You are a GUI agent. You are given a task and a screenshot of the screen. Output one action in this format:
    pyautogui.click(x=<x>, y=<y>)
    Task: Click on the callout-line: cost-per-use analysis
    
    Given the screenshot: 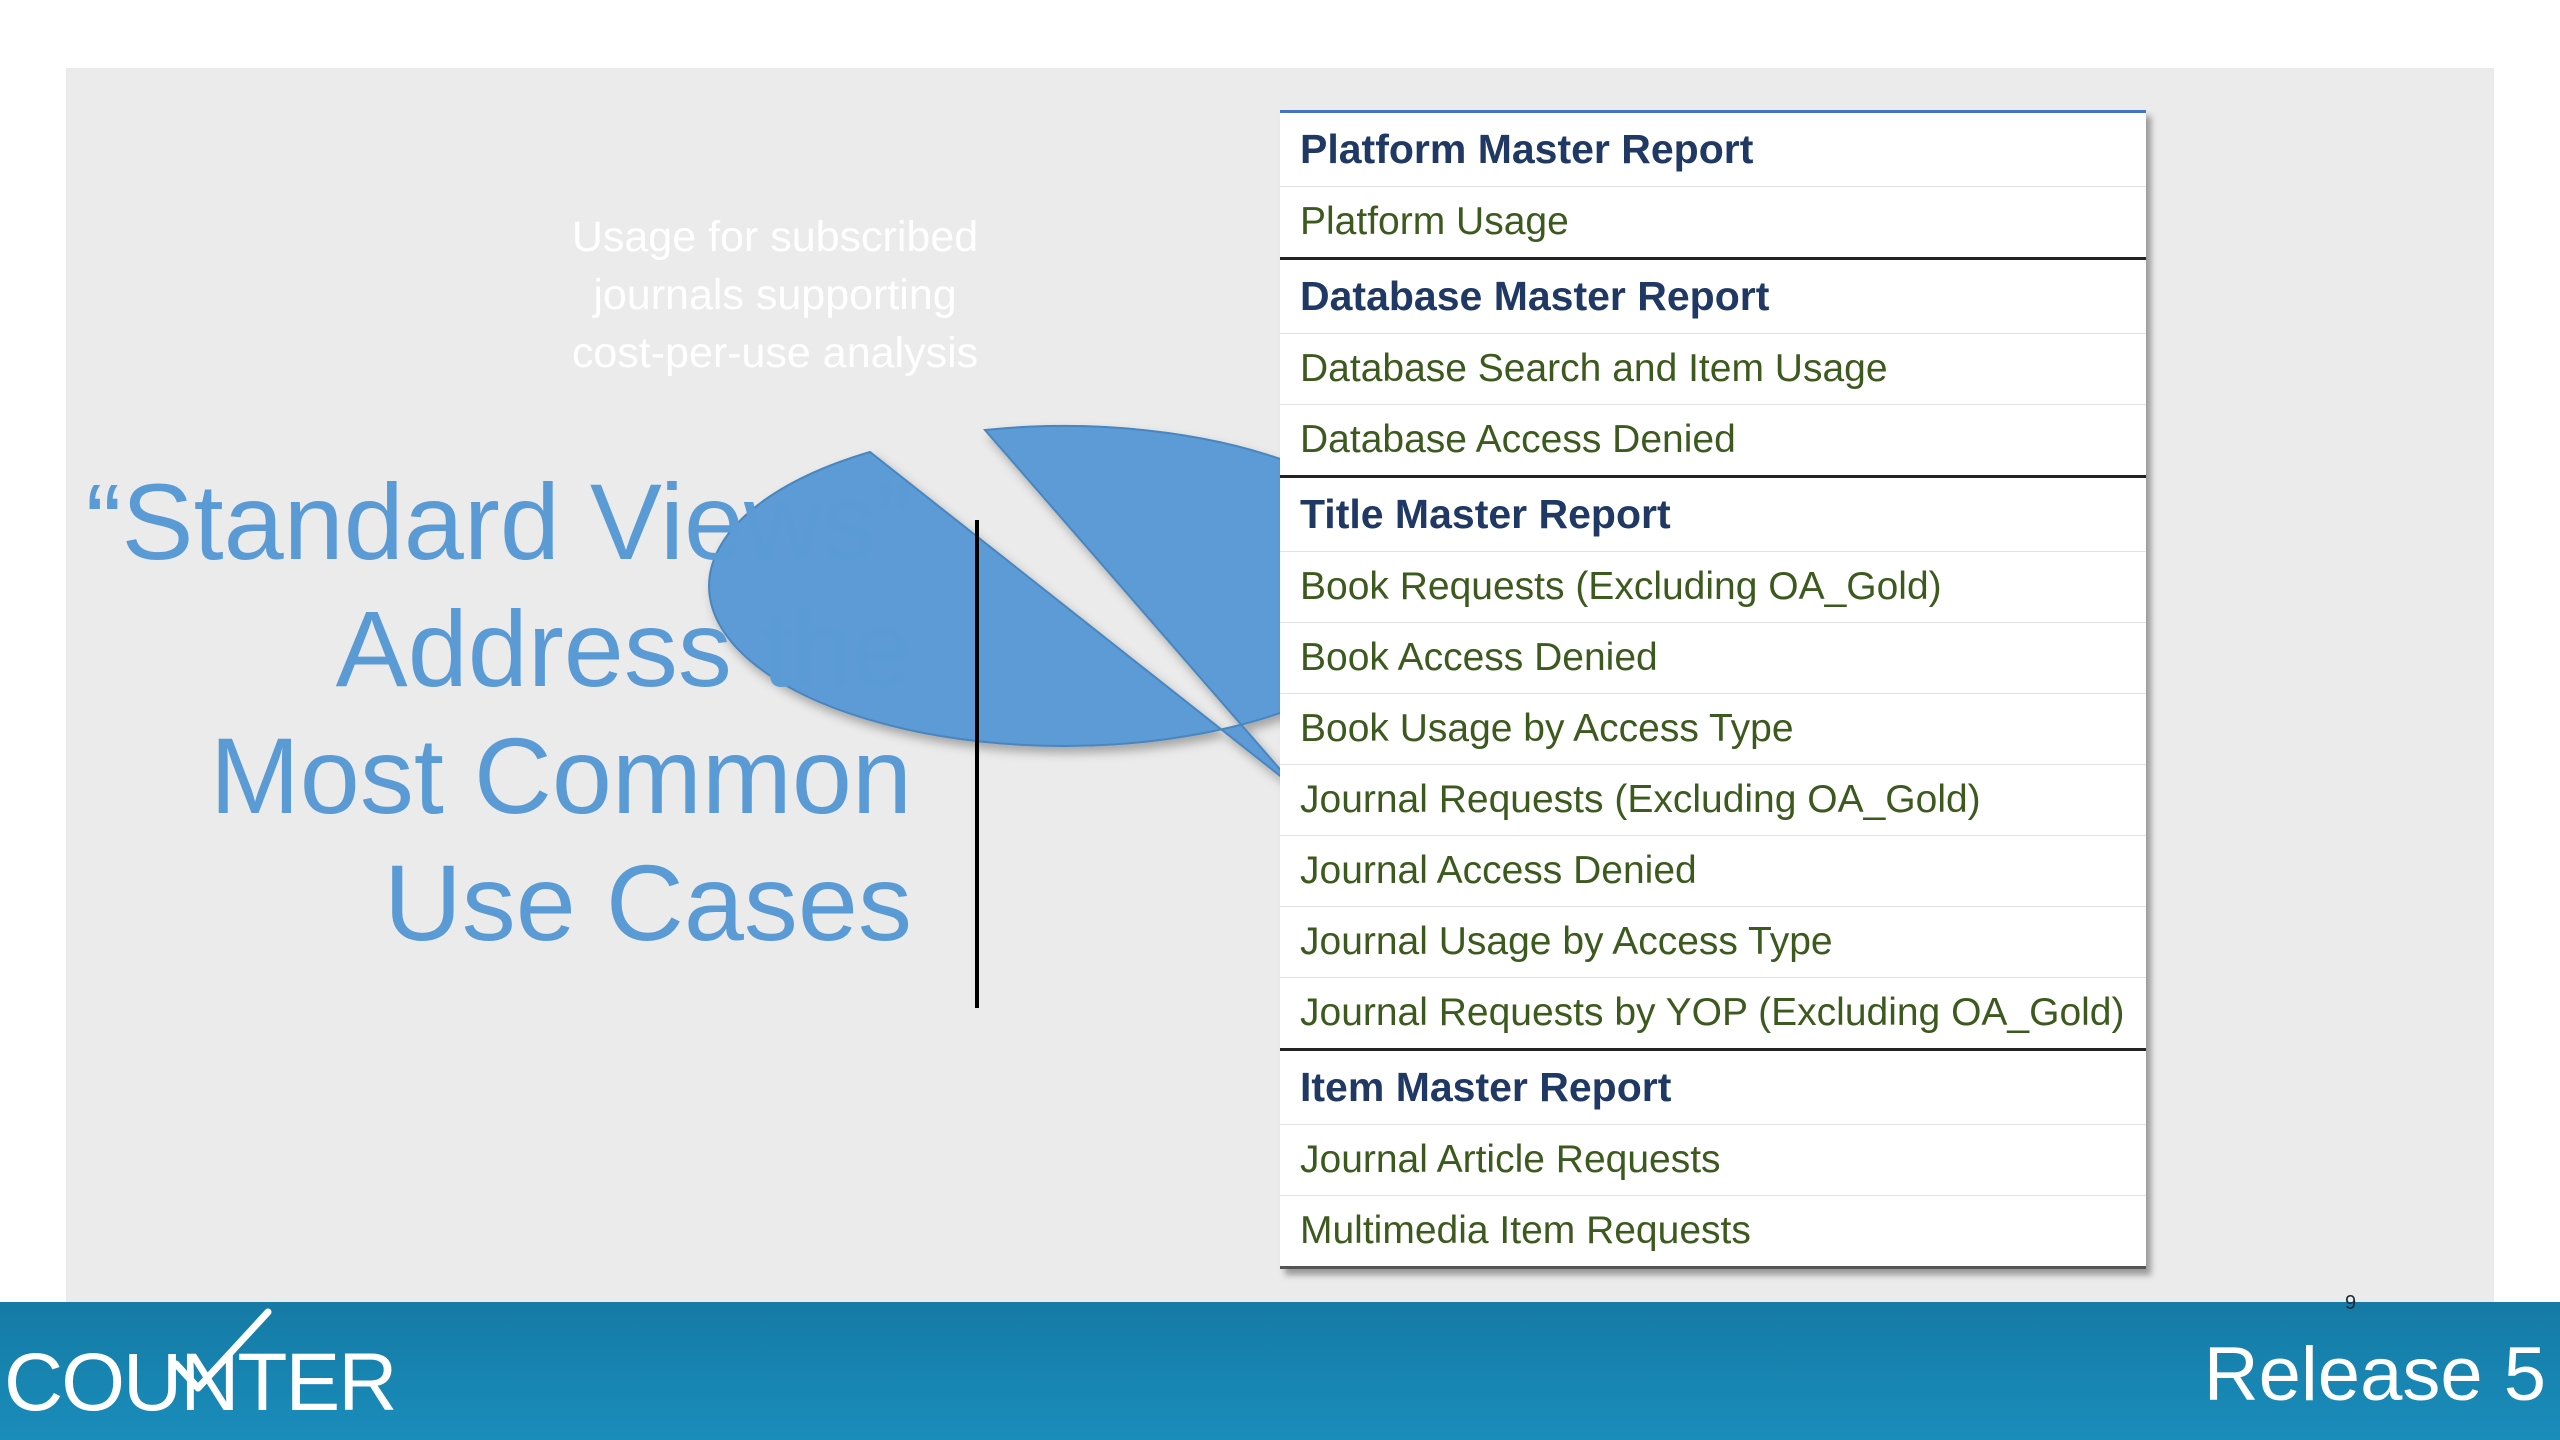 What is the action you would take?
    pyautogui.click(x=775, y=353)
    